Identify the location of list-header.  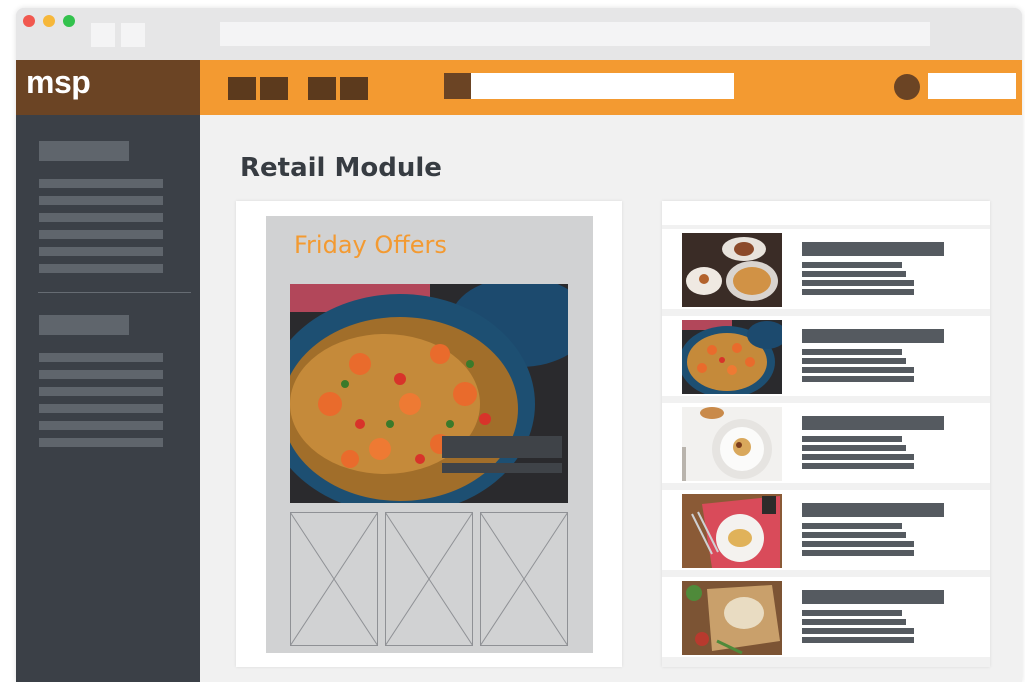
(826, 213).